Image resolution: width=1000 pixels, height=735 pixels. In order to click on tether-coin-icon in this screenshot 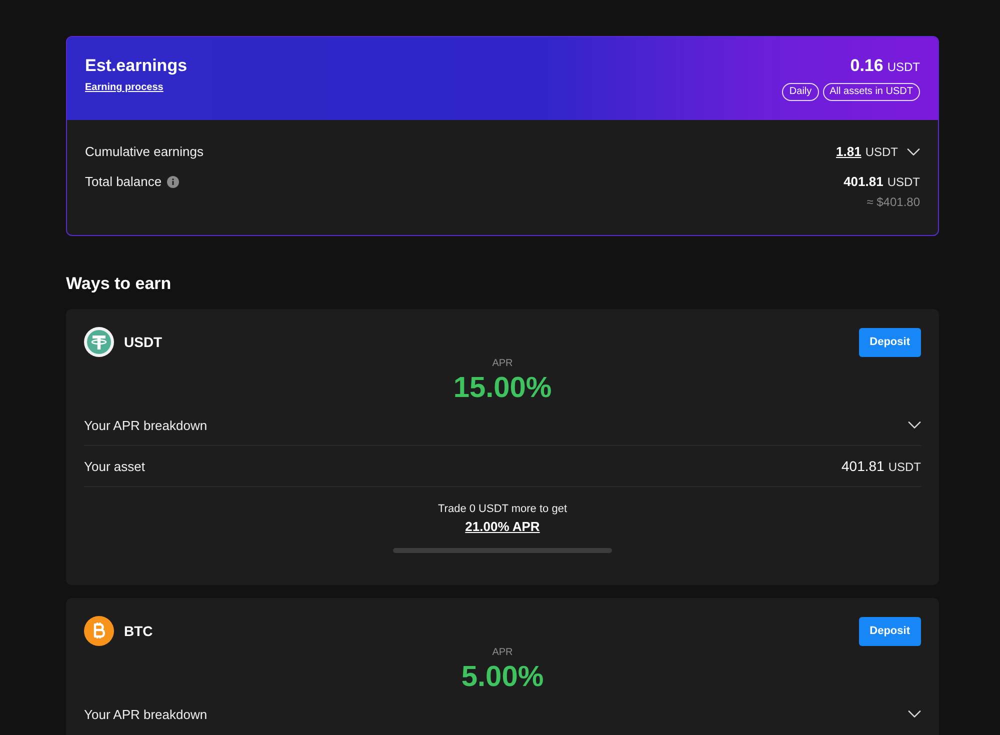, I will do `click(99, 342)`.